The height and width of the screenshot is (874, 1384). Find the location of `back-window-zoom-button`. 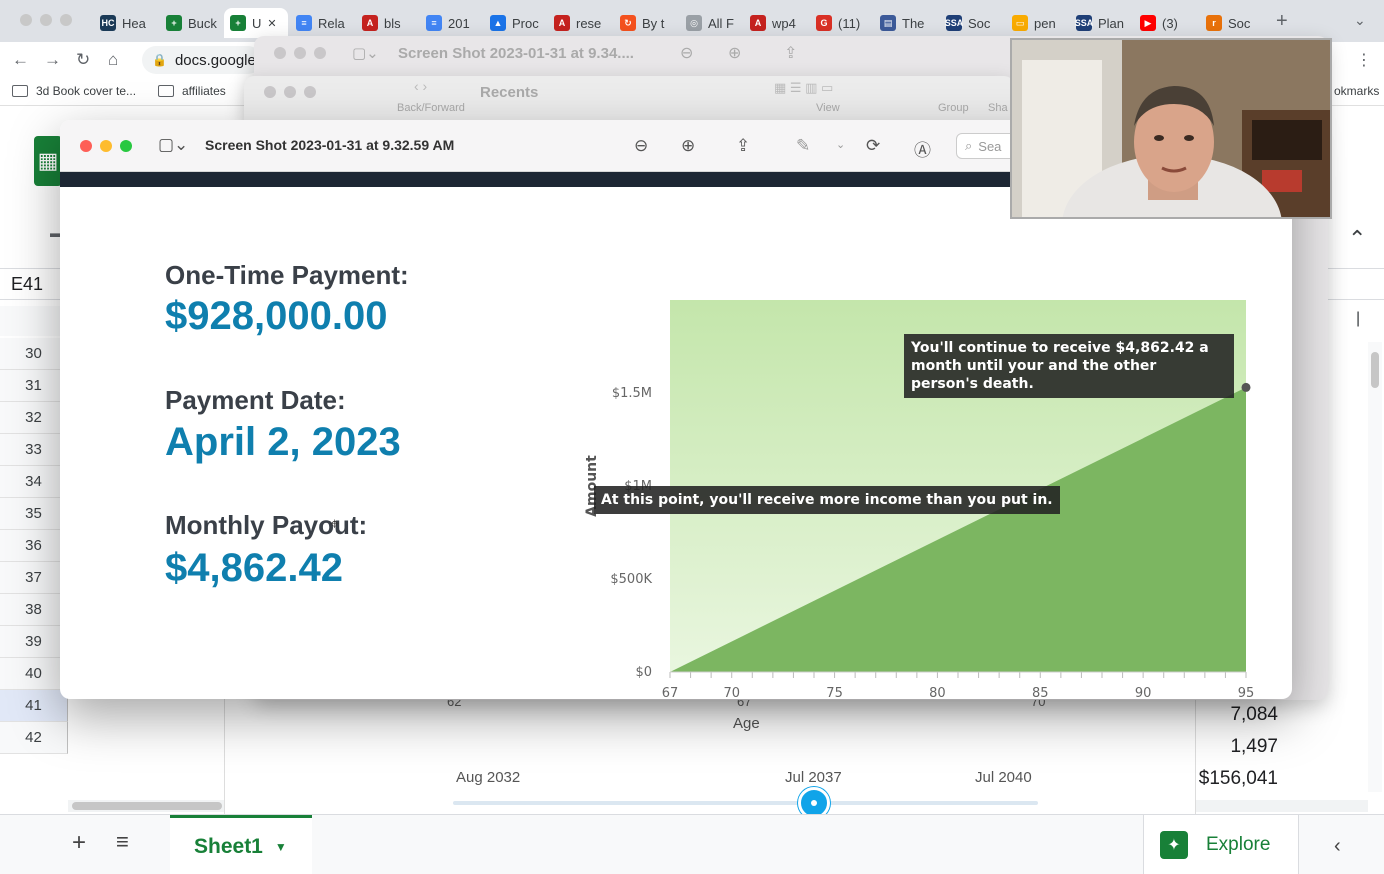

back-window-zoom-button is located at coordinates (320, 53).